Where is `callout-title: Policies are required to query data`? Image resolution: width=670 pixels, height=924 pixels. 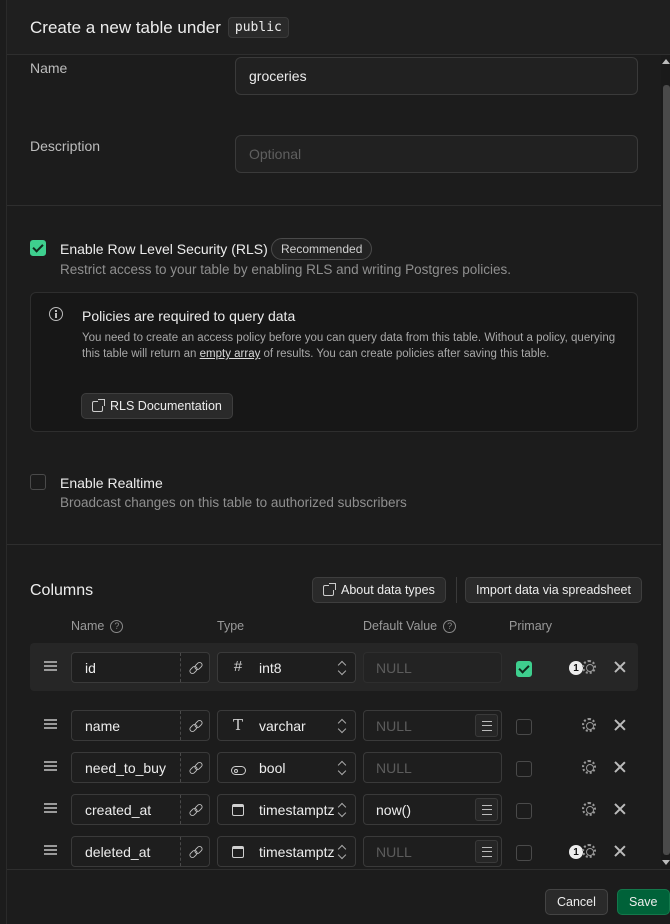 callout-title: Policies are required to query data is located at coordinates (189, 316).